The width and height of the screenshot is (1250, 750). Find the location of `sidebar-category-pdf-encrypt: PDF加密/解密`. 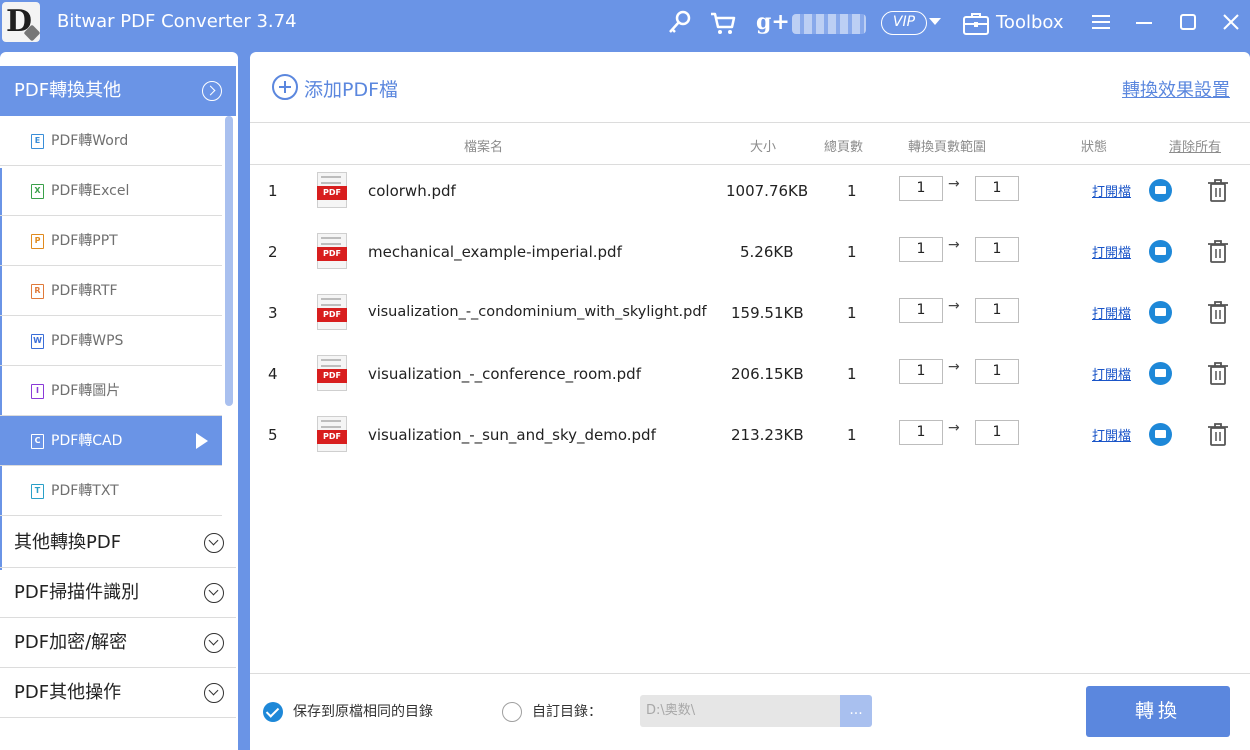

sidebar-category-pdf-encrypt: PDF加密/解密 is located at coordinates (118, 643).